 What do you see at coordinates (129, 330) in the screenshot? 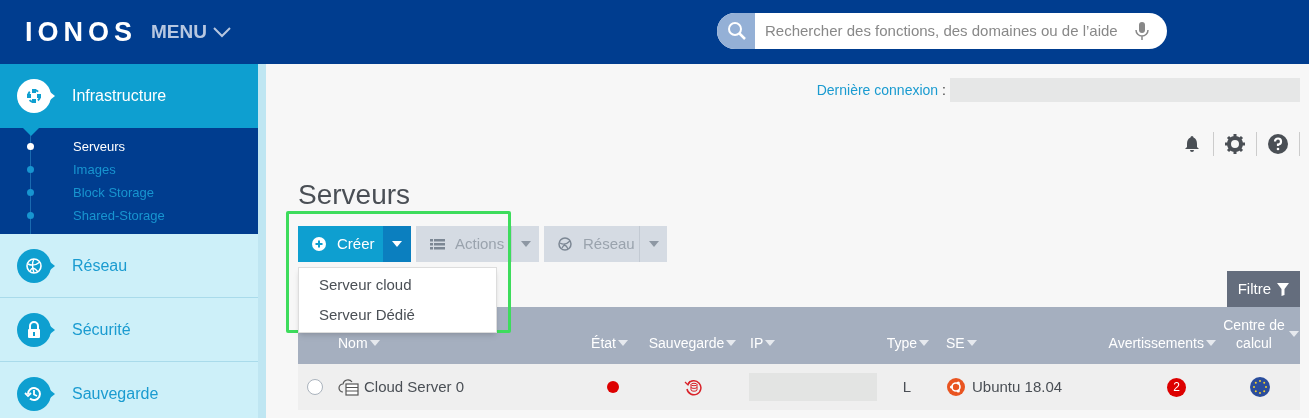
I see `sidebar-item: Sécurité` at bounding box center [129, 330].